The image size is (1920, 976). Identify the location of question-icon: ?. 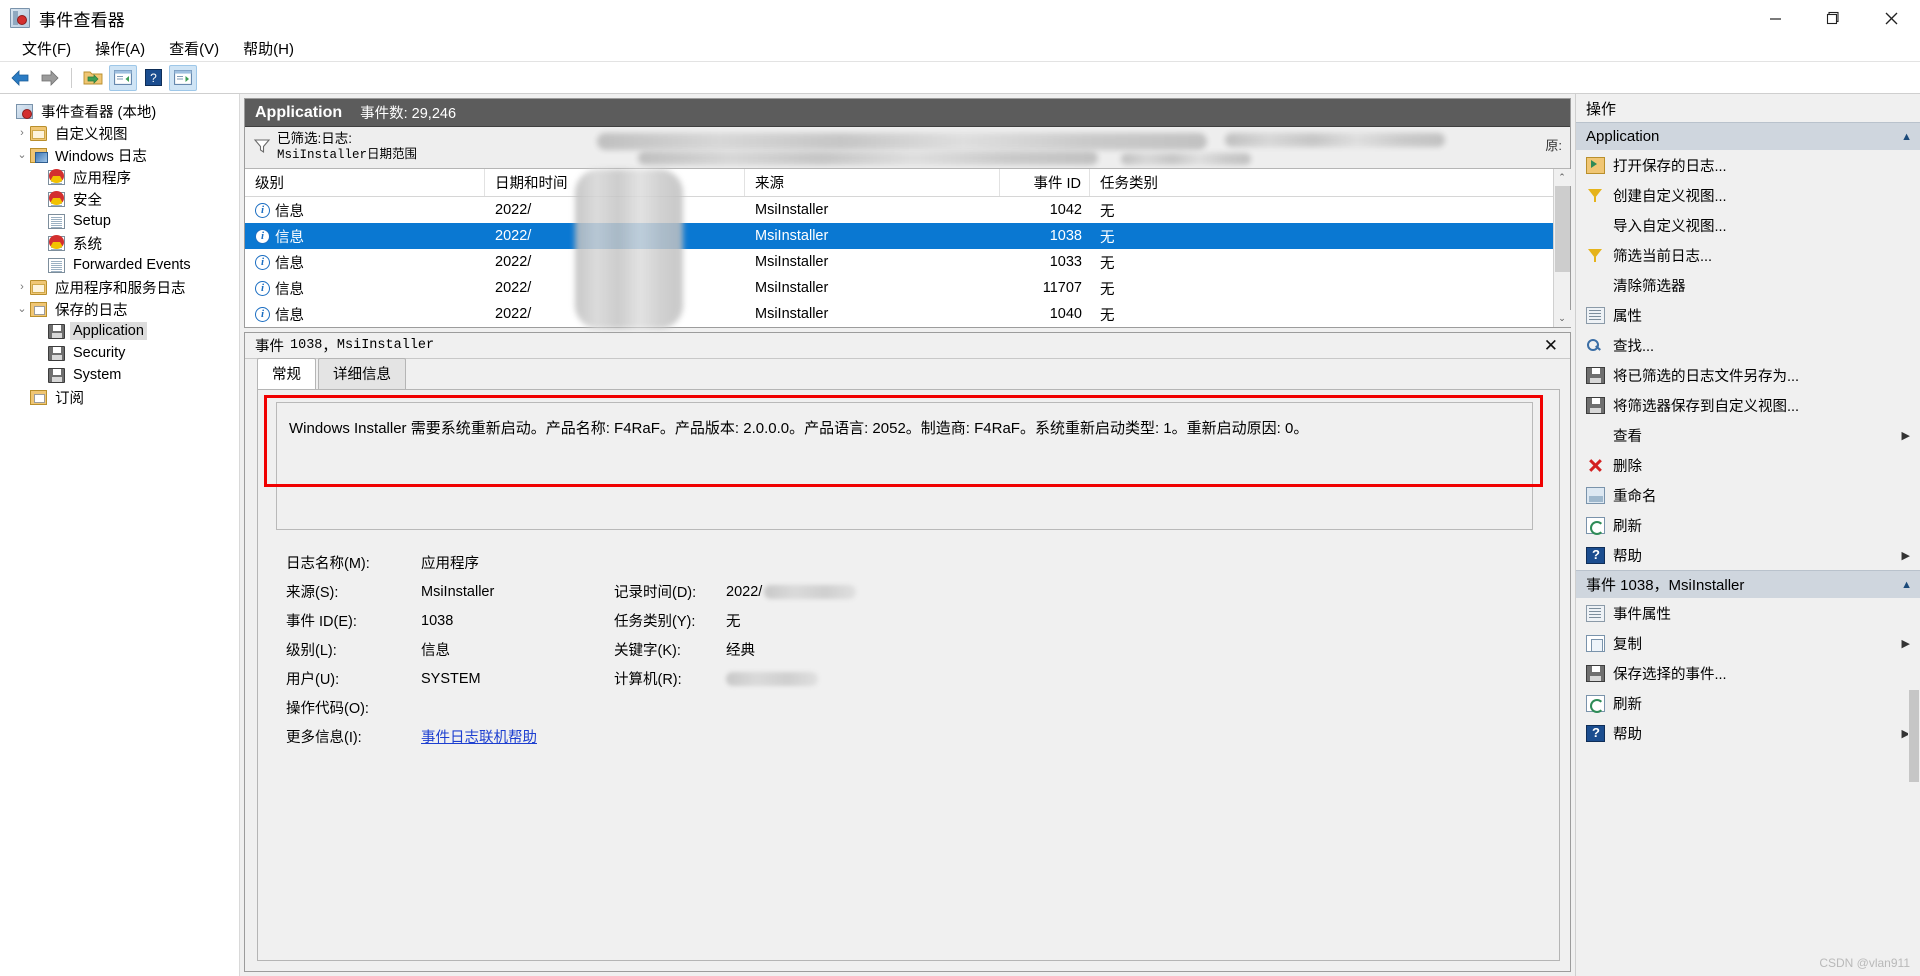
(153, 78).